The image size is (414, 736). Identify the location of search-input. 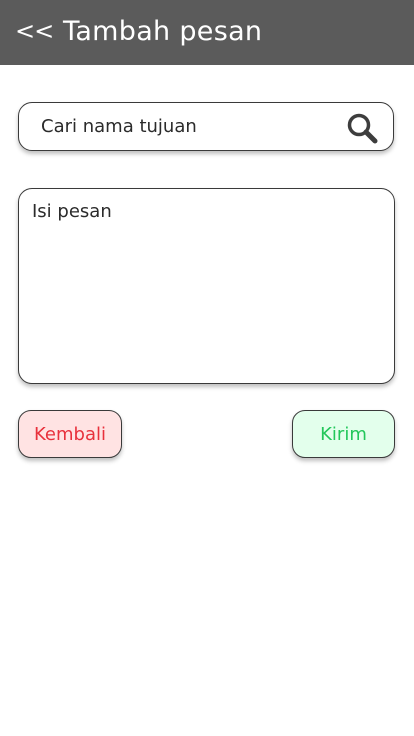
(191, 126).